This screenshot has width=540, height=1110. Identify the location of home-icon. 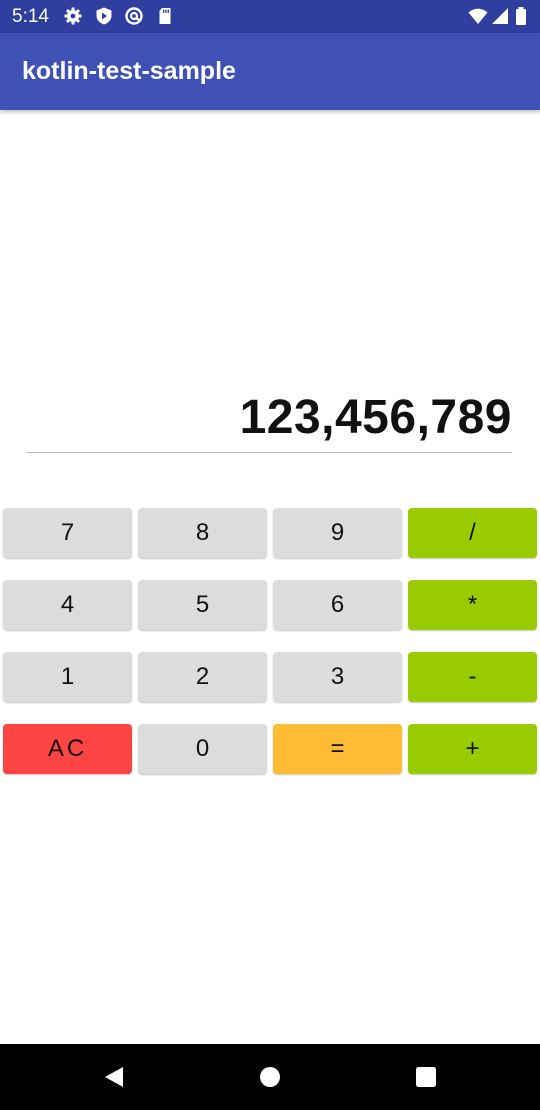
(270, 1077).